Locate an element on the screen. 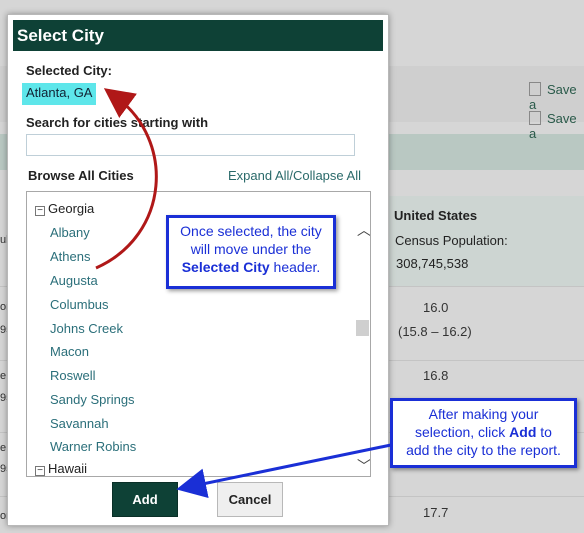  city-item: Sandy Springs is located at coordinates (92, 399).